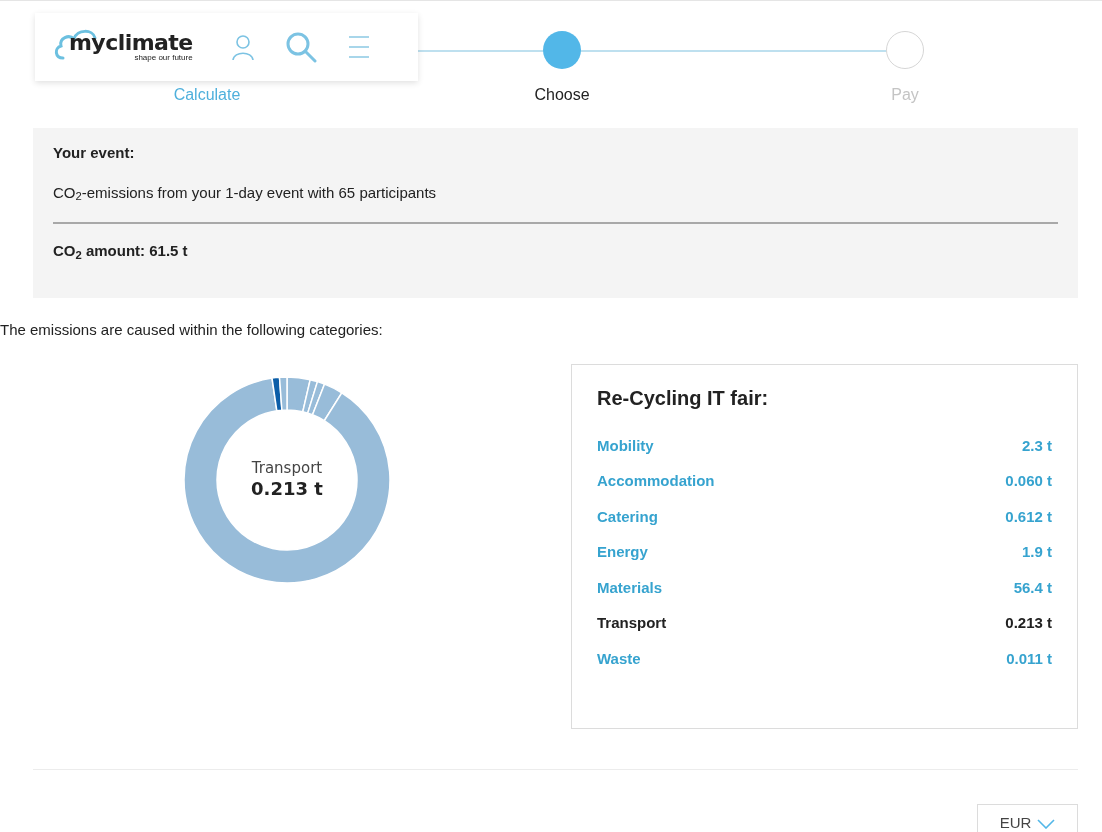 The image size is (1102, 832). Describe the element at coordinates (1028, 516) in the screenshot. I see `category-value: 0.612 t` at that location.